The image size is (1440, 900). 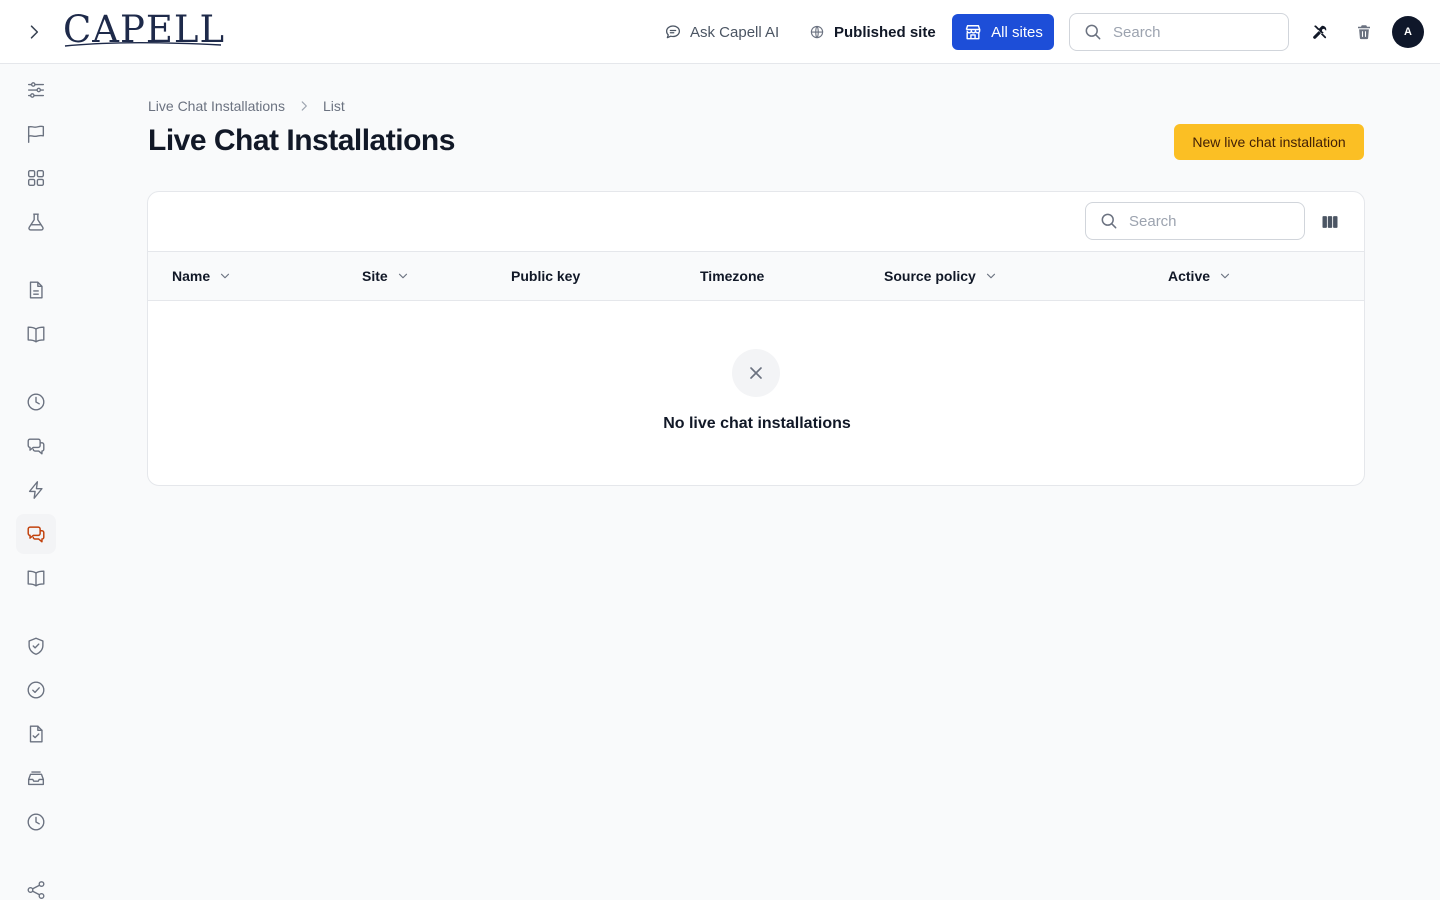 I want to click on table-search-input, so click(x=1204, y=221).